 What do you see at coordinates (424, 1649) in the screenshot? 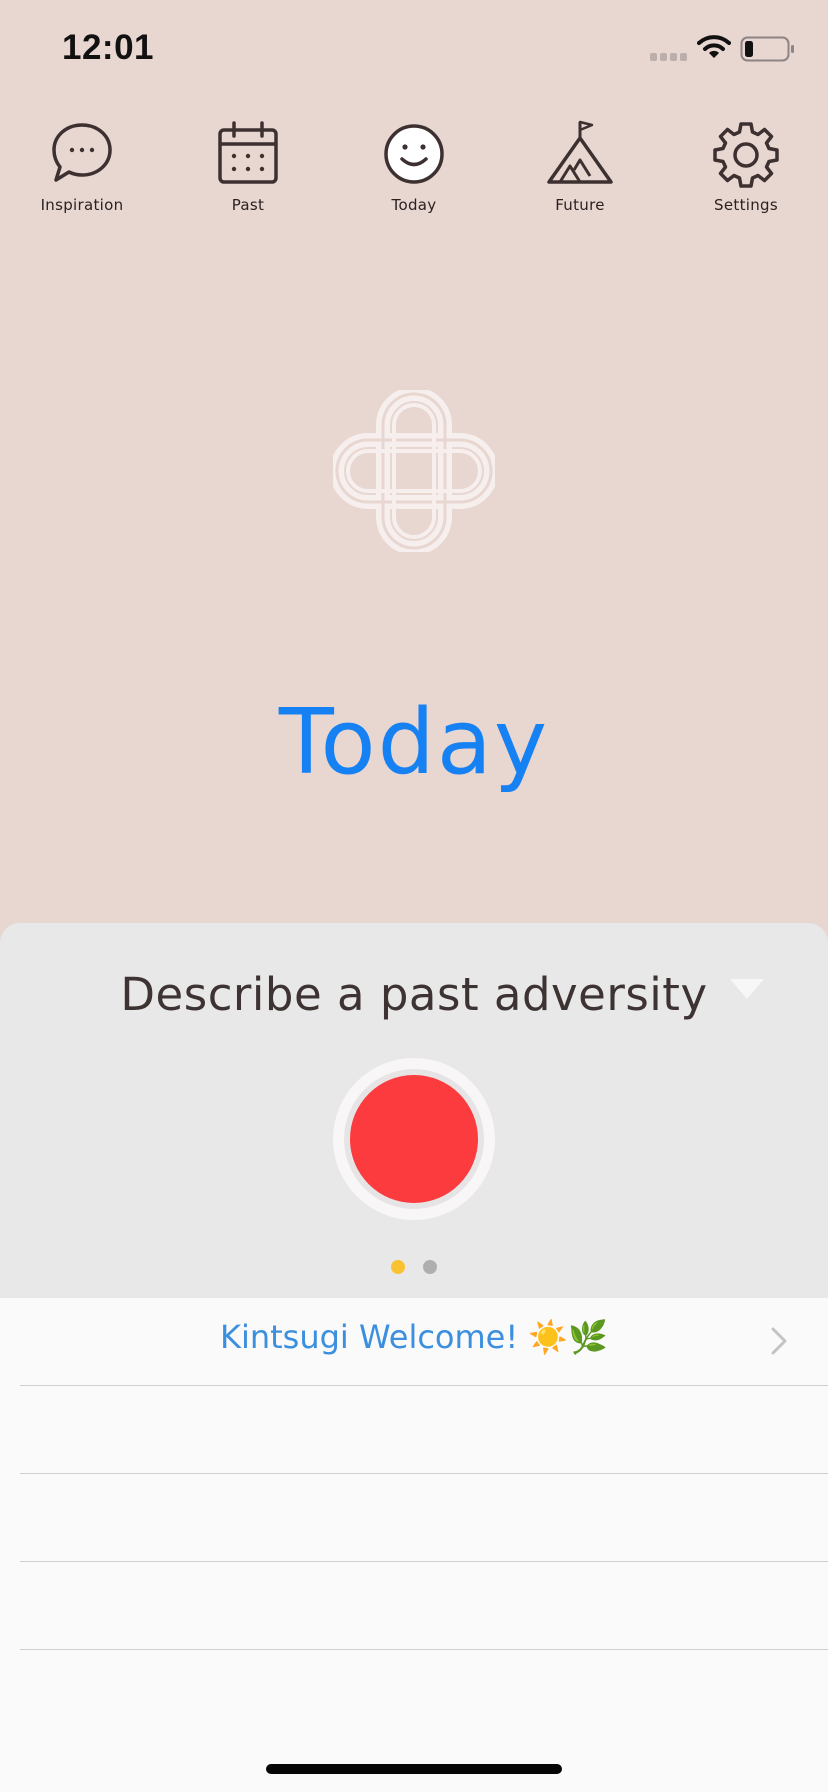
I see `row-divider` at bounding box center [424, 1649].